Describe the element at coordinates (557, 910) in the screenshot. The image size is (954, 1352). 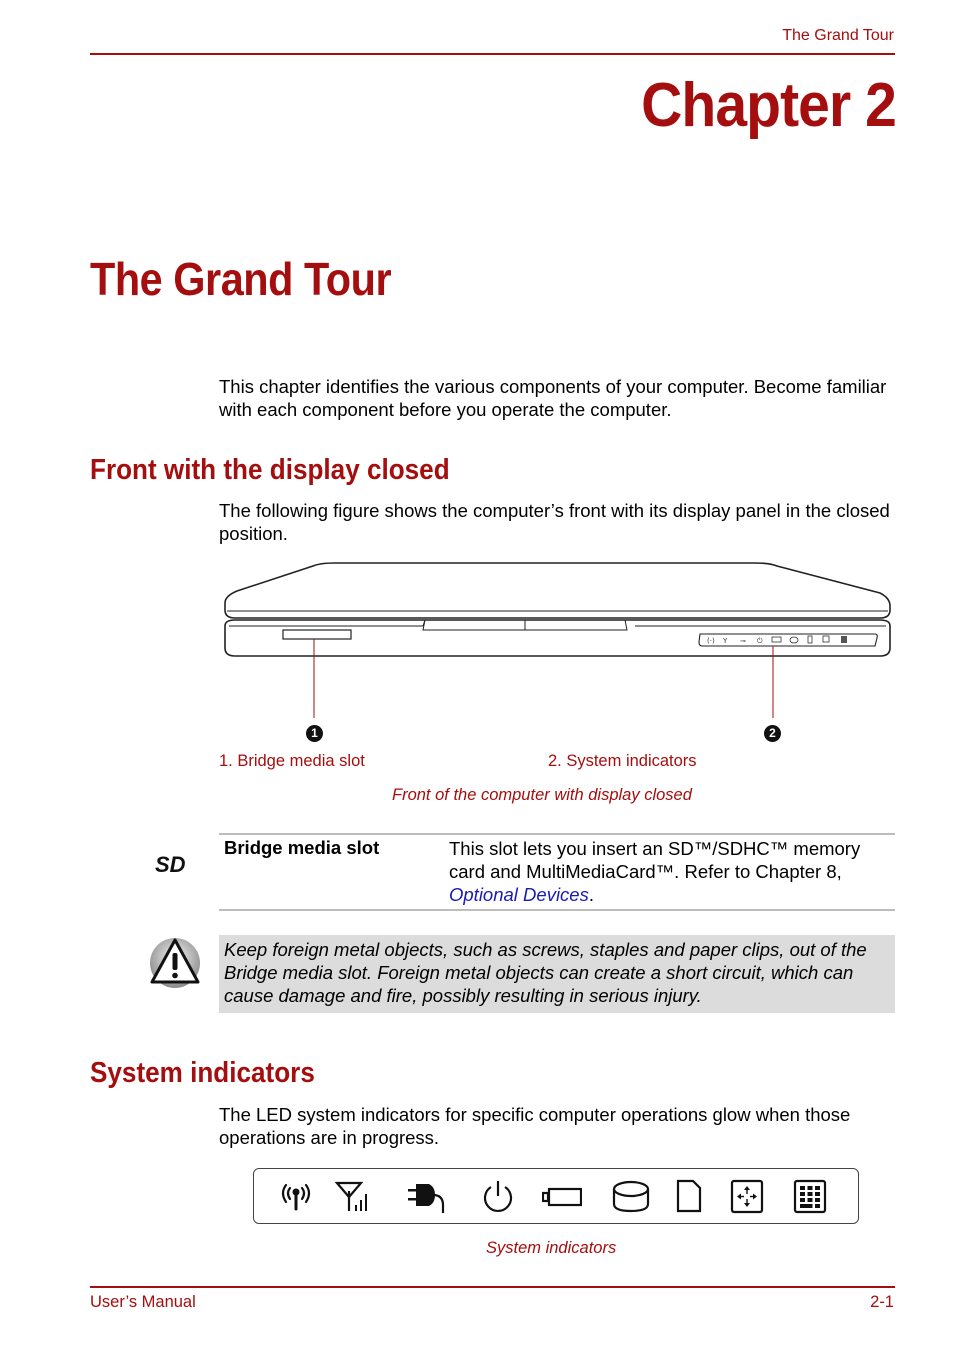
I see `table-bottom-rule` at that location.